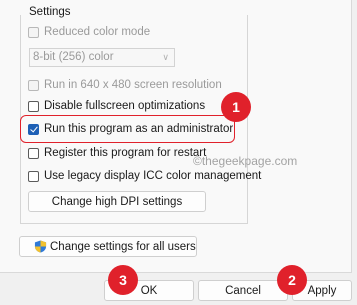 This screenshot has width=357, height=305. What do you see at coordinates (243, 290) in the screenshot?
I see `cancel-button: Cancel` at bounding box center [243, 290].